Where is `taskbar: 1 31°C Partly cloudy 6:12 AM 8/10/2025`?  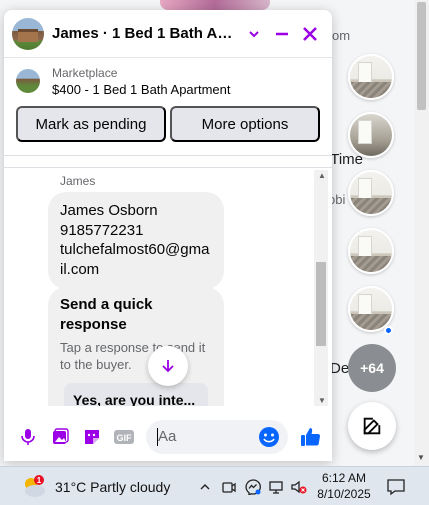
taskbar: 1 31°C Partly cloudy 6:12 AM 8/10/2025 is located at coordinates (214, 485).